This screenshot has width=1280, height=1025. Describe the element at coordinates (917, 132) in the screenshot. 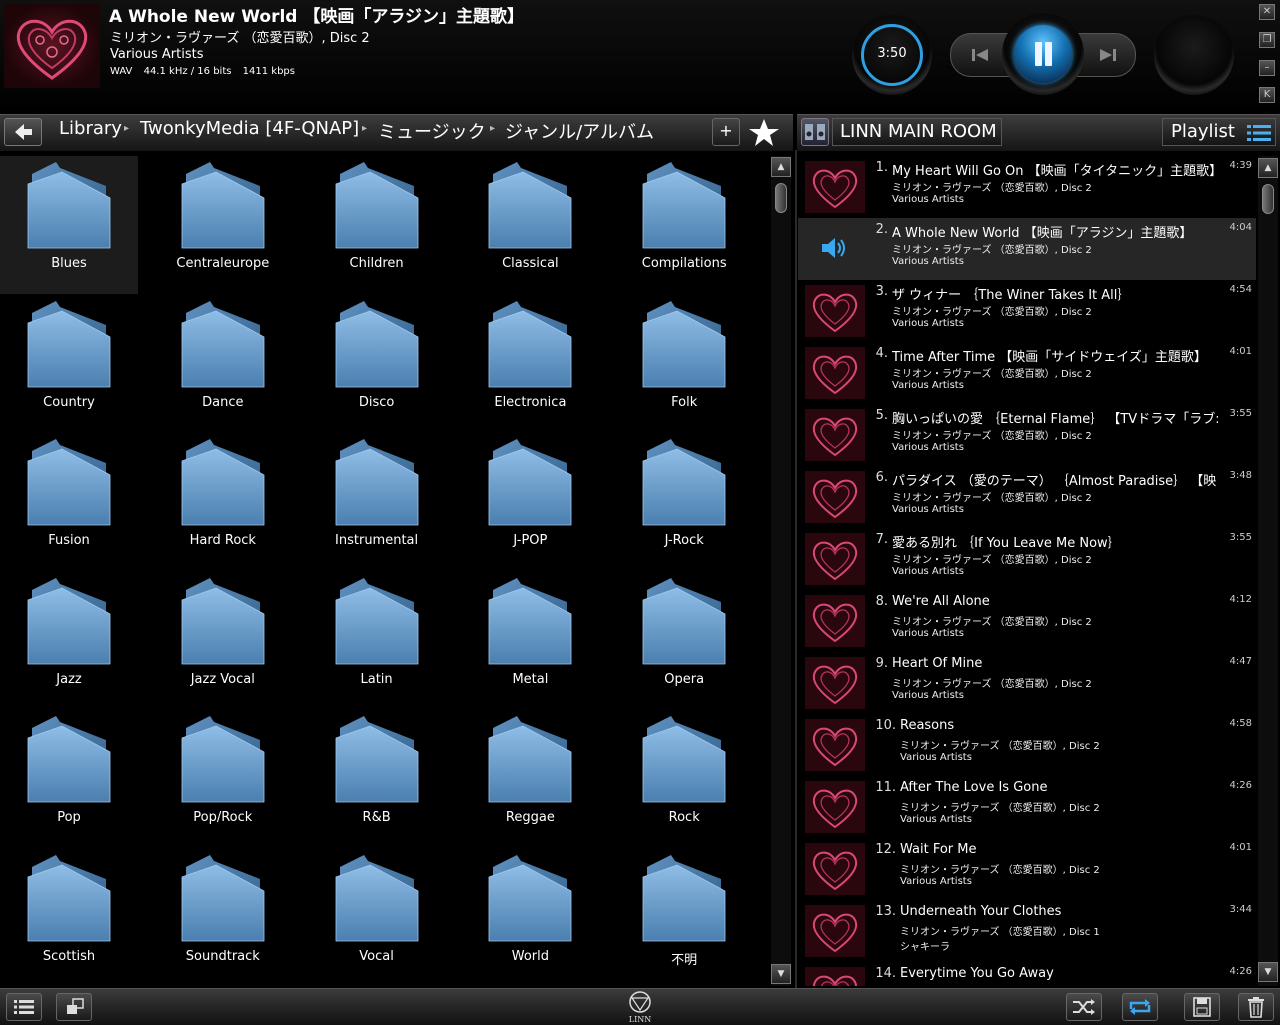

I see `room-selector: LINN MAIN ROOM` at that location.